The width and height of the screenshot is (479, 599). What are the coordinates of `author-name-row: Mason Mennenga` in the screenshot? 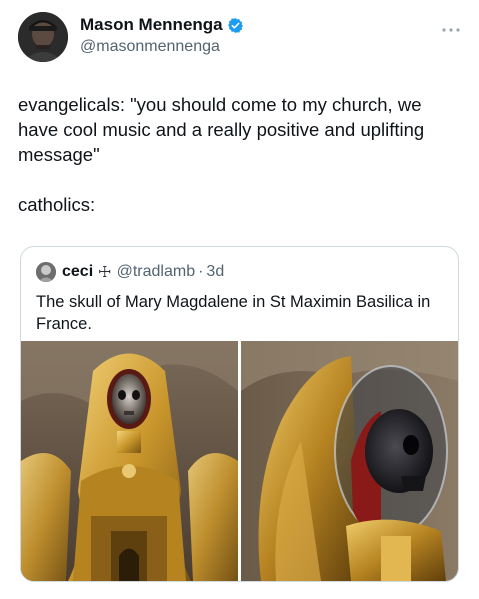 It's located at (162, 25).